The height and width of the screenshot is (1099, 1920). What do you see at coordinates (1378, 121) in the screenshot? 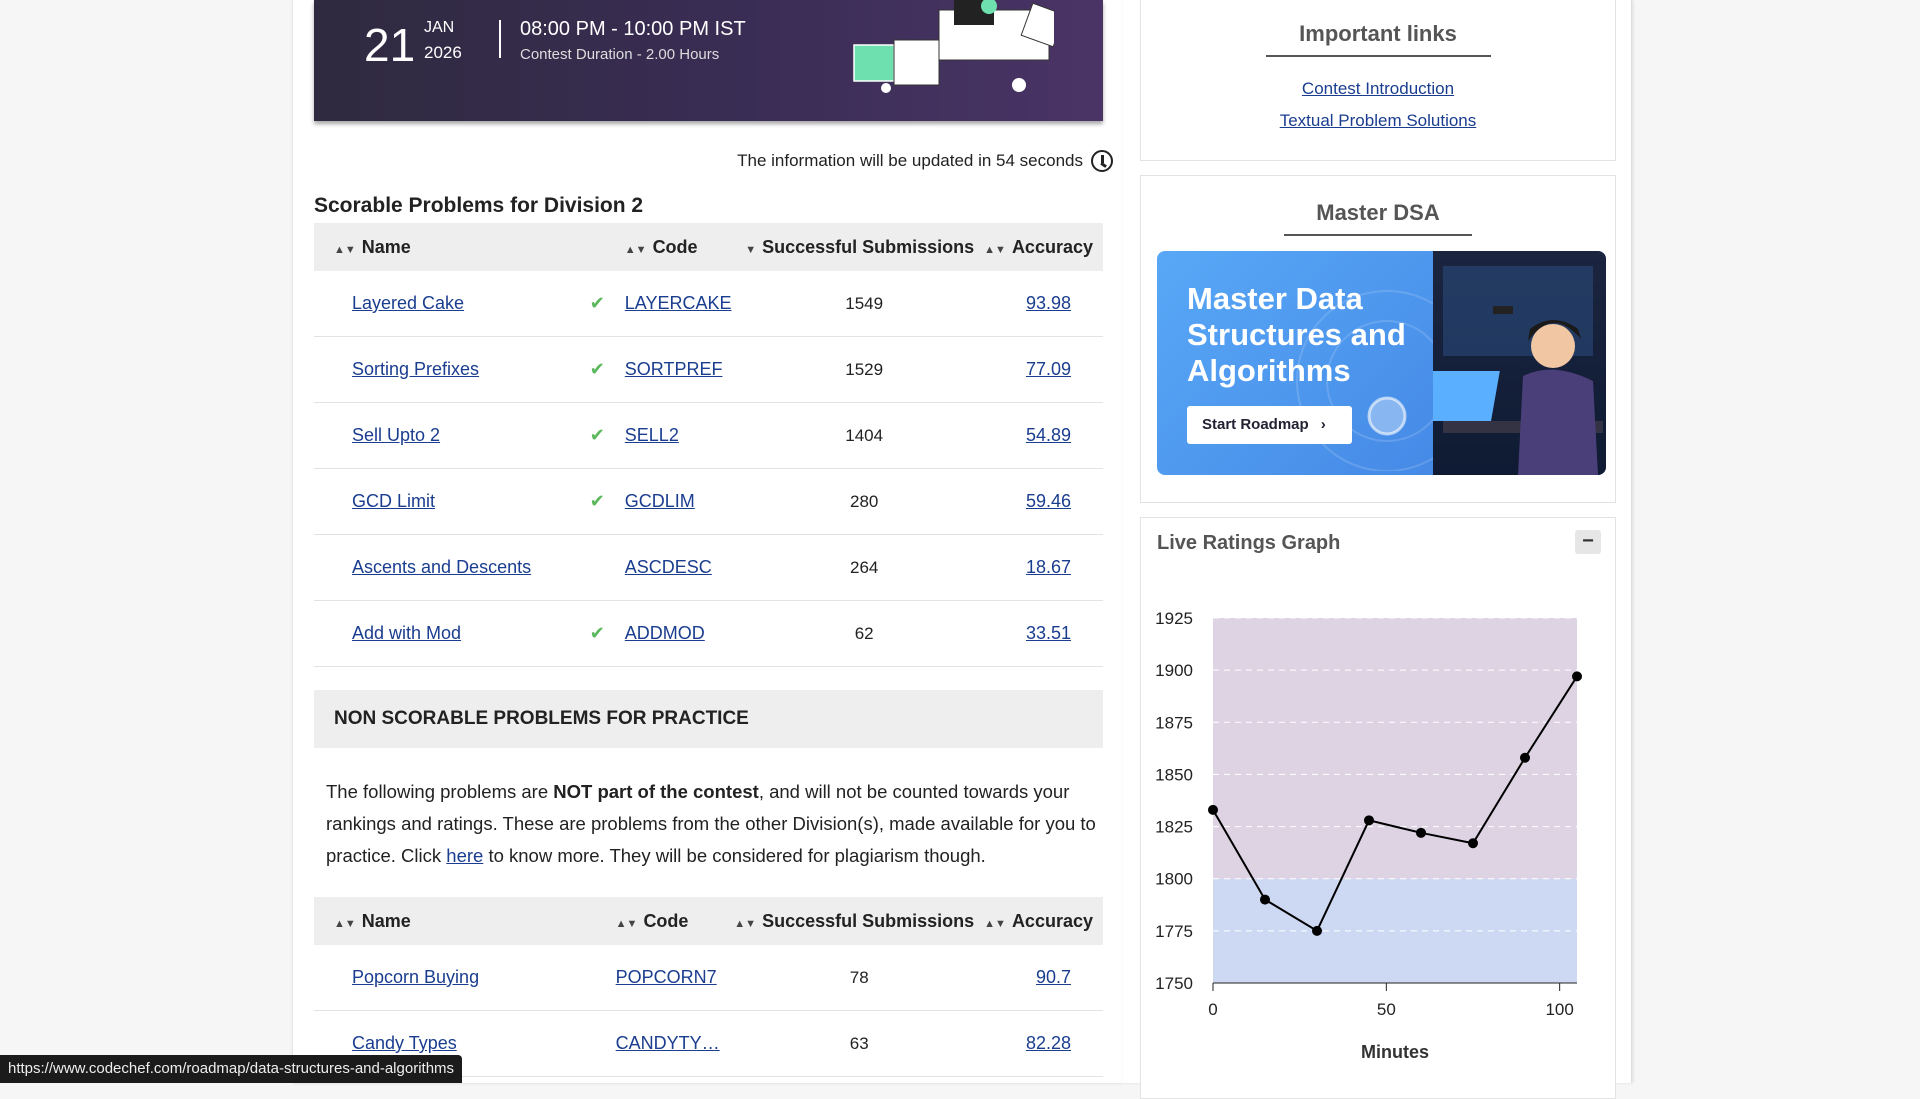
I see `textual-solutions-link: Textual Problem Solutions` at bounding box center [1378, 121].